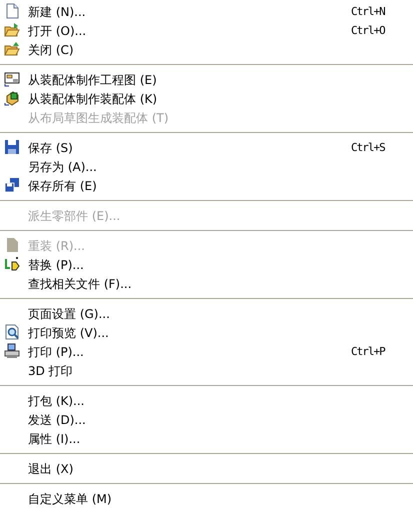  What do you see at coordinates (206, 468) in the screenshot?
I see `menu-item: 退出 (X)` at bounding box center [206, 468].